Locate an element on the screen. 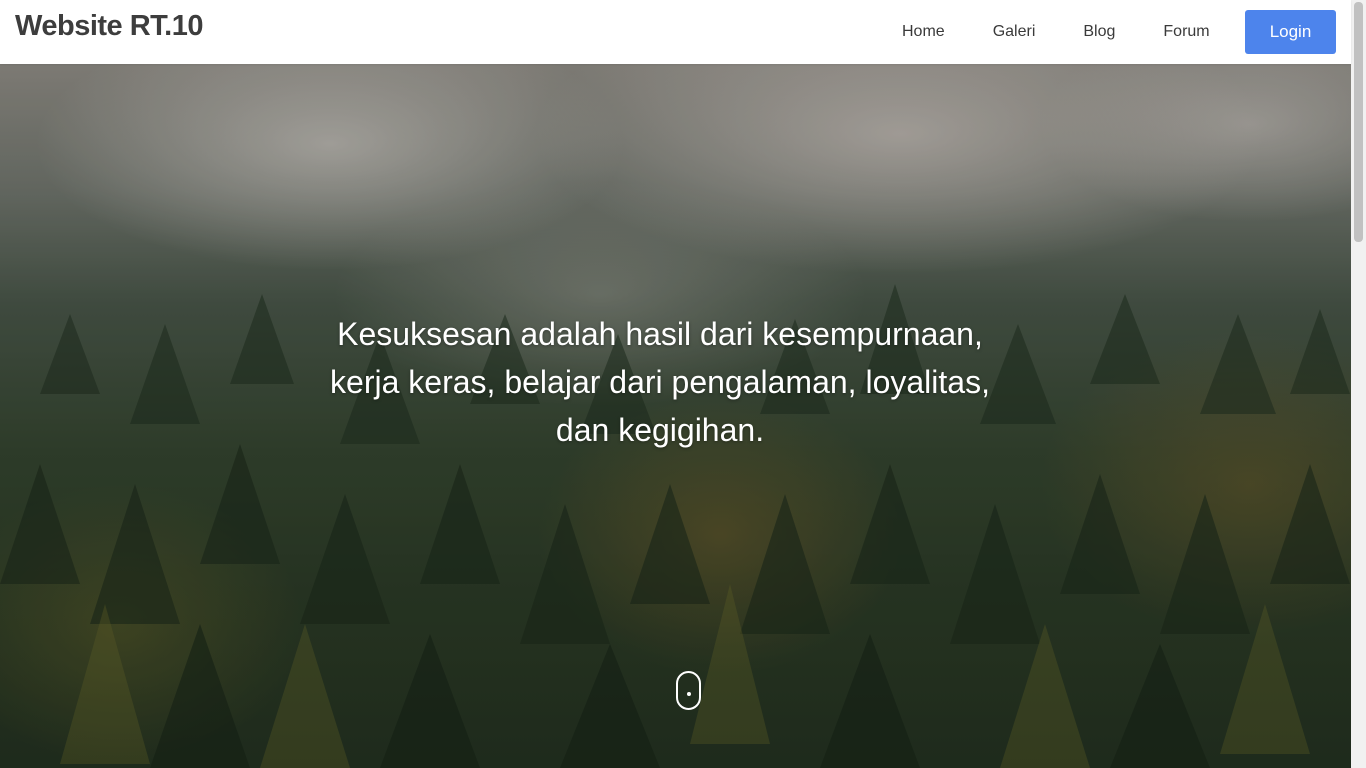 This screenshot has width=1366, height=768. nav-link-galeri: Galeri is located at coordinates (1014, 32).